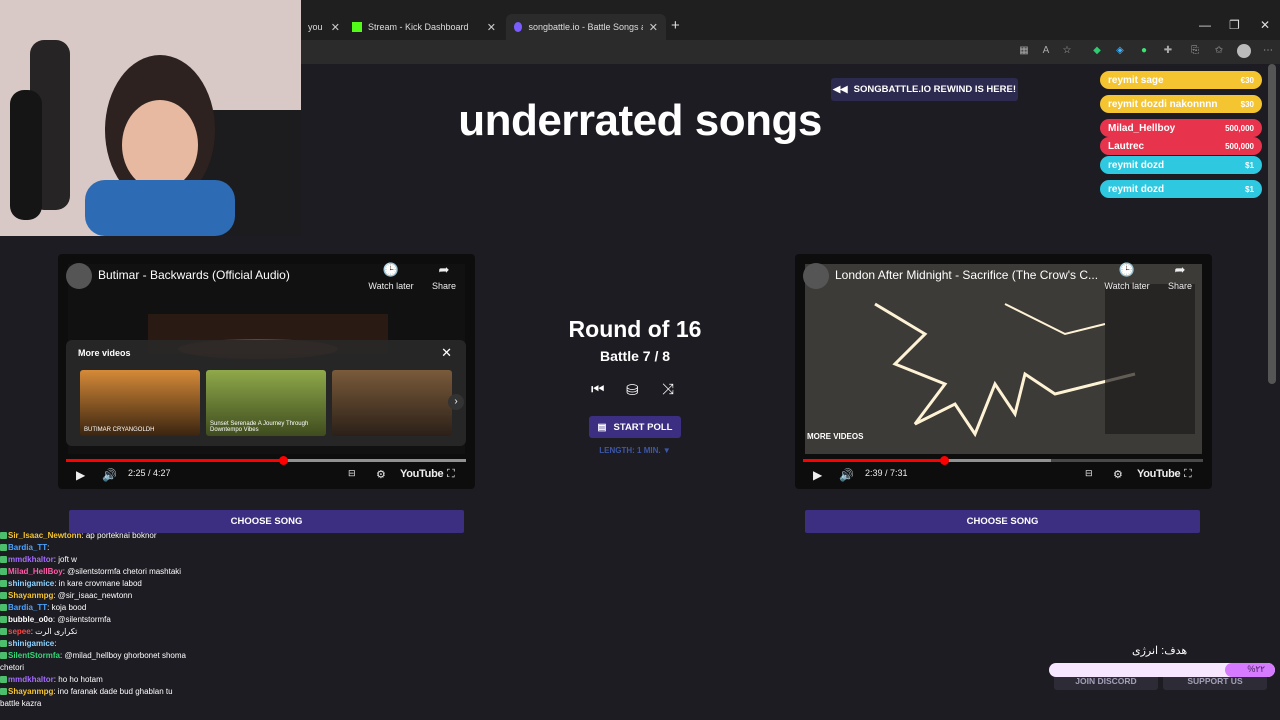  I want to click on split-screen-icon: ⎘, so click(1195, 51).